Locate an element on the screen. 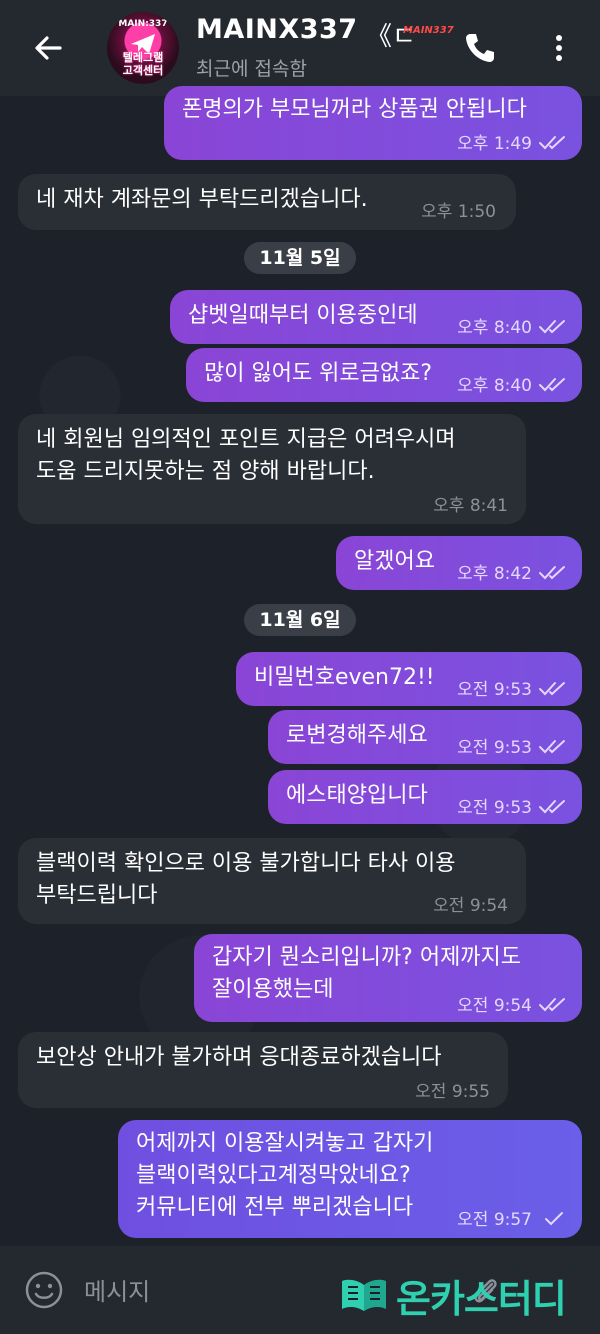 The image size is (600, 1334). avatar: MAIN:337 텔레그램 고객센터 is located at coordinates (143, 48).